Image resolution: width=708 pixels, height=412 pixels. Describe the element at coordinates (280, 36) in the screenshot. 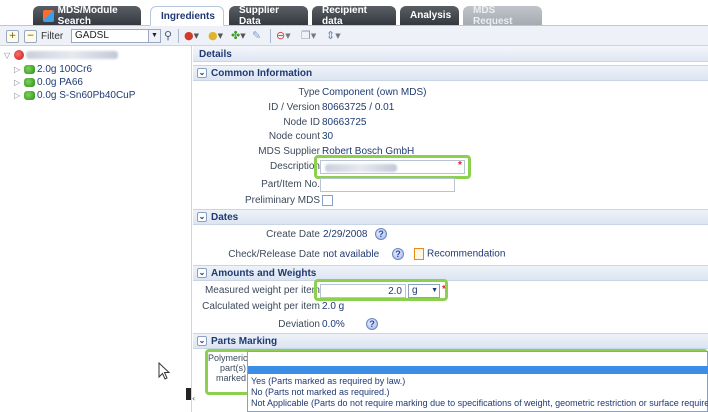

I see `delete-icon: ⊖` at that location.